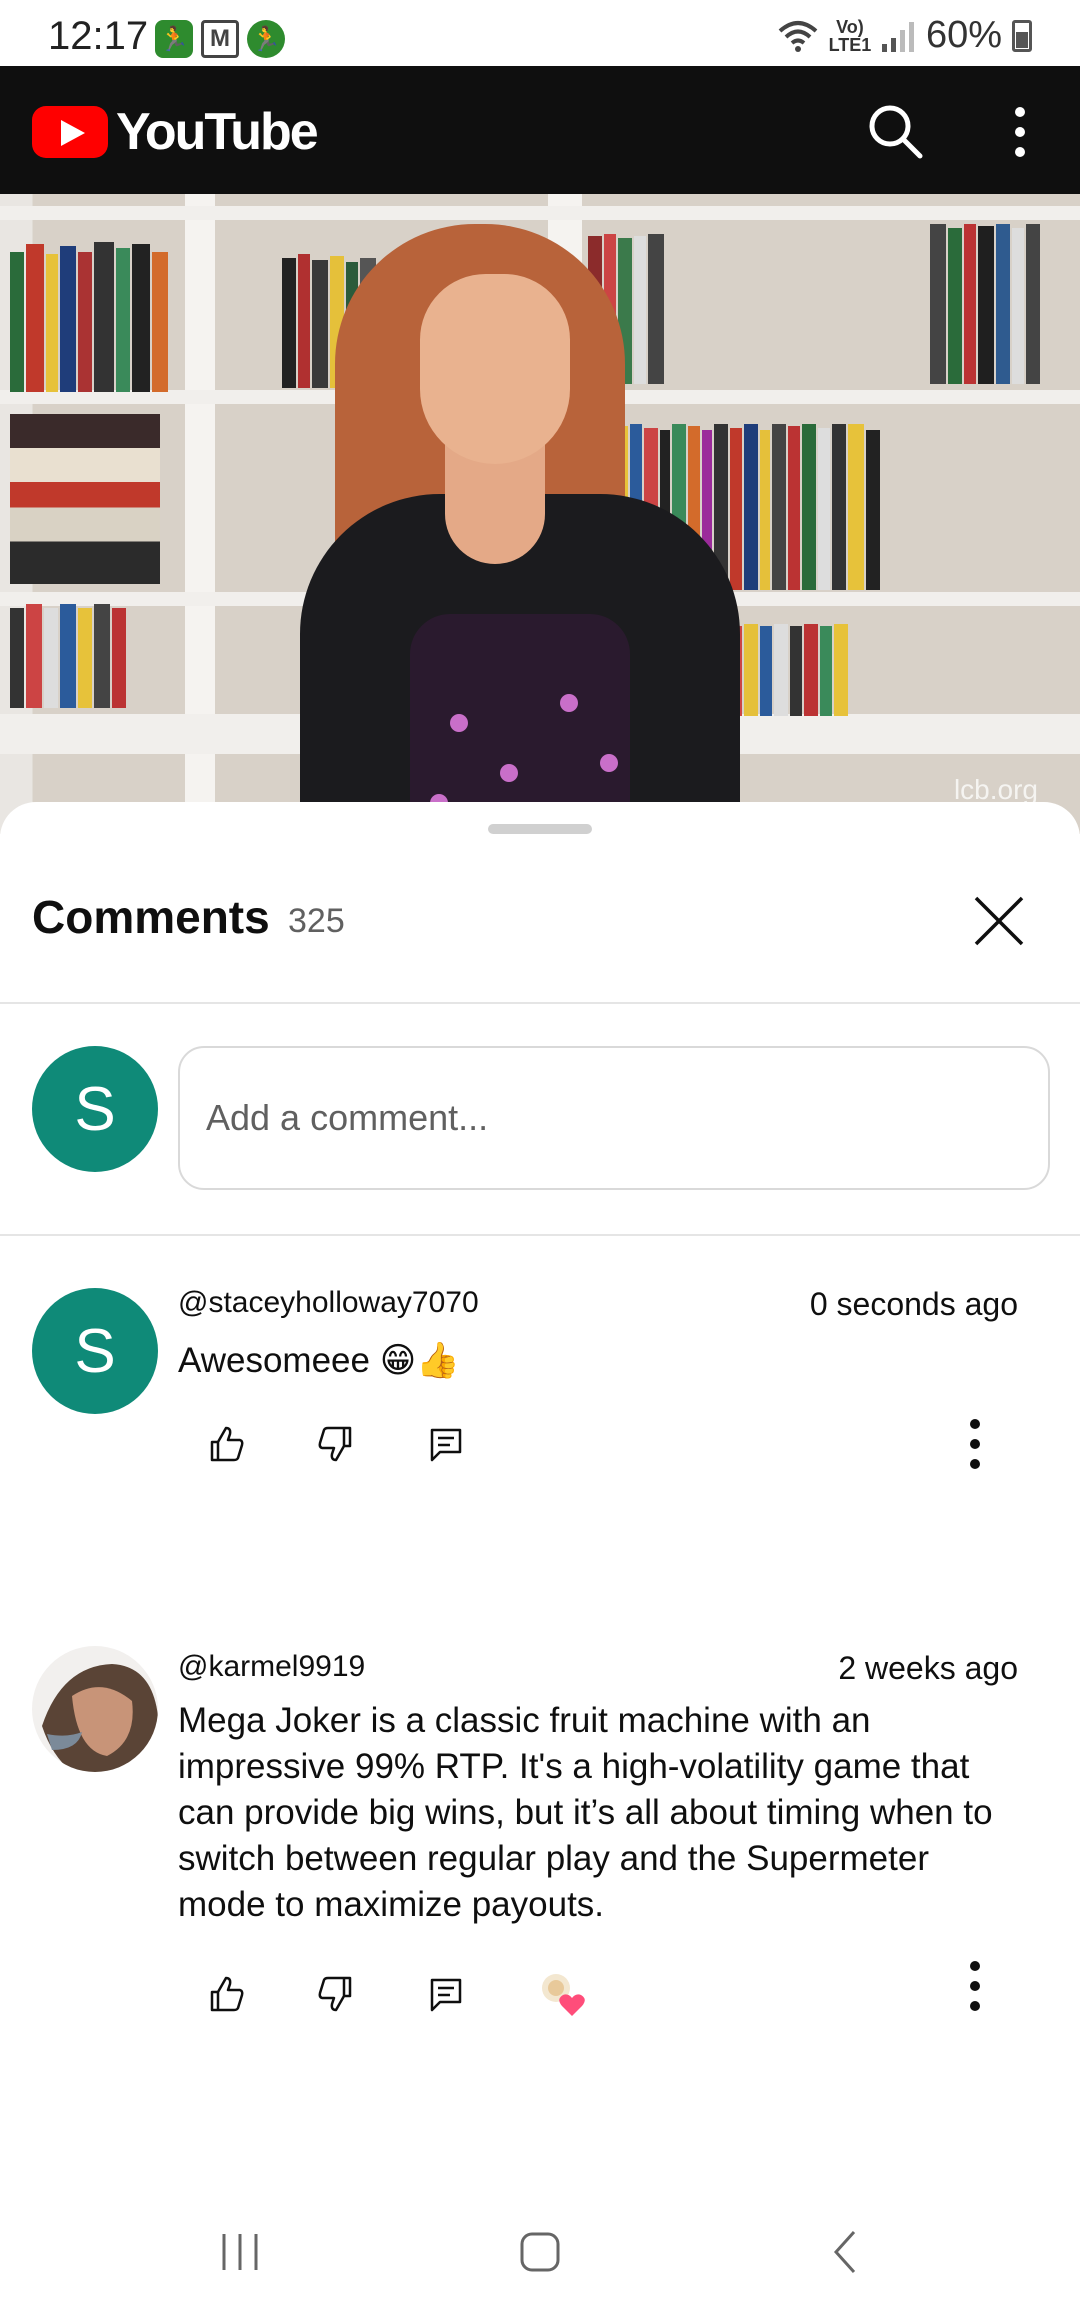  I want to click on app-header: YouTube, so click(540, 130).